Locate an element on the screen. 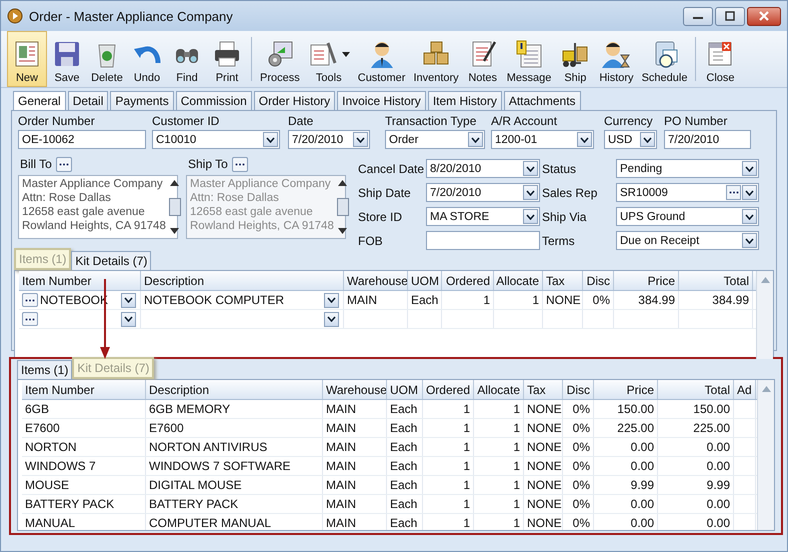 The width and height of the screenshot is (788, 552). maximize-button is located at coordinates (730, 16).